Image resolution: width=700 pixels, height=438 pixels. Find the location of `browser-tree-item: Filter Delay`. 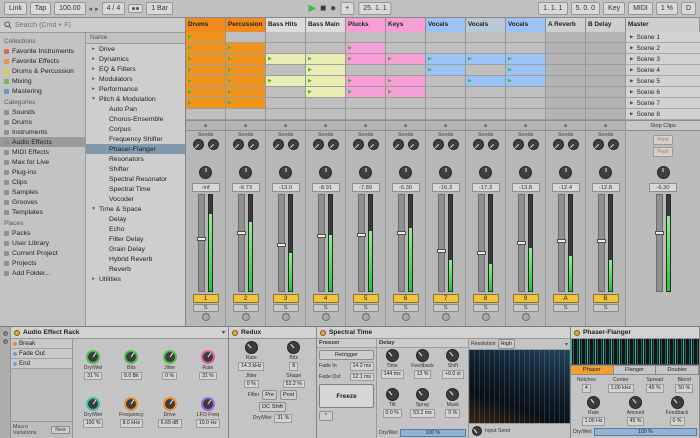

browser-tree-item: Filter Delay is located at coordinates (135, 239).